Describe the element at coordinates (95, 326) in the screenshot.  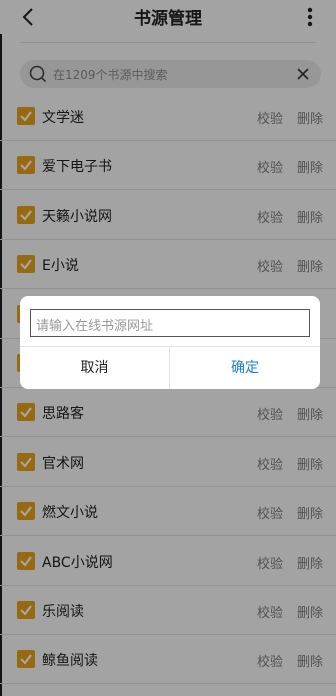
I see `source-url-placeholder: 请输入在线书源网址` at that location.